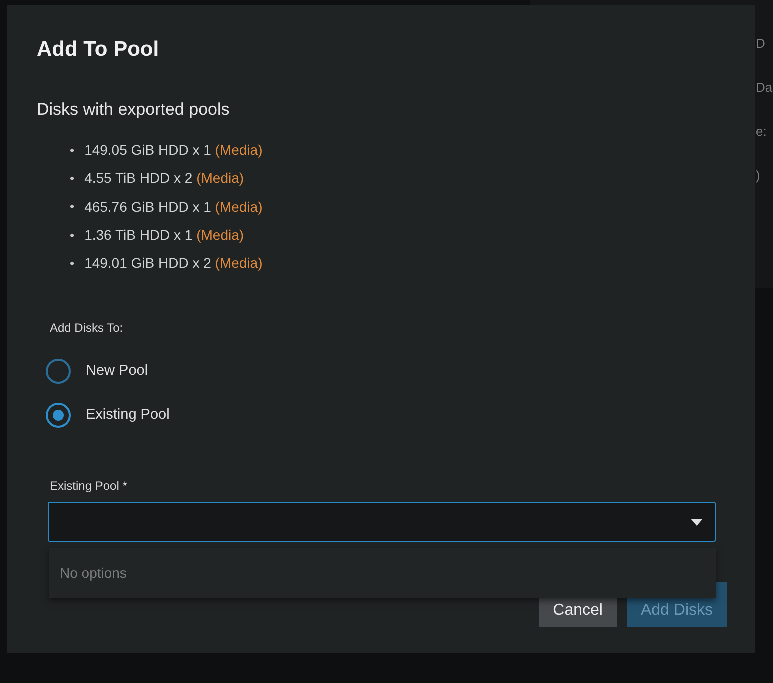  What do you see at coordinates (98, 50) in the screenshot?
I see `dialog-title: Add To Pool` at bounding box center [98, 50].